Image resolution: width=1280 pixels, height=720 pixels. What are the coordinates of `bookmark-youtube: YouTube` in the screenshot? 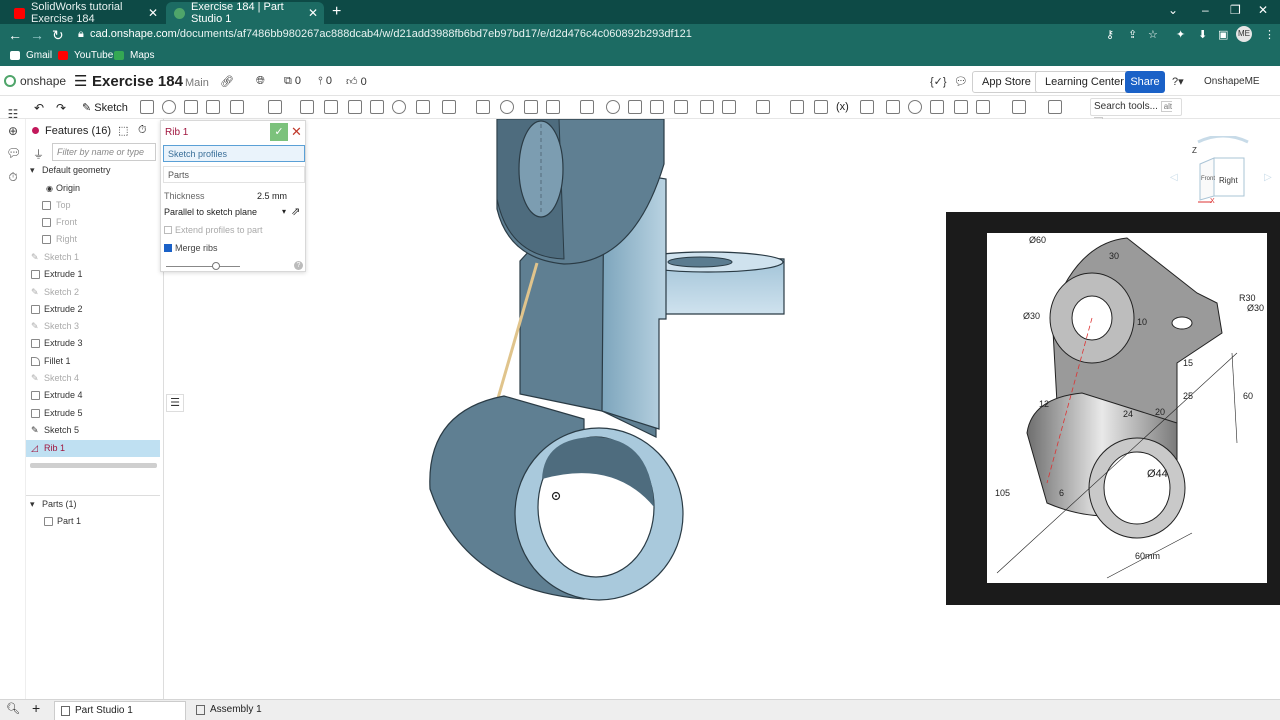 It's located at (85, 55).